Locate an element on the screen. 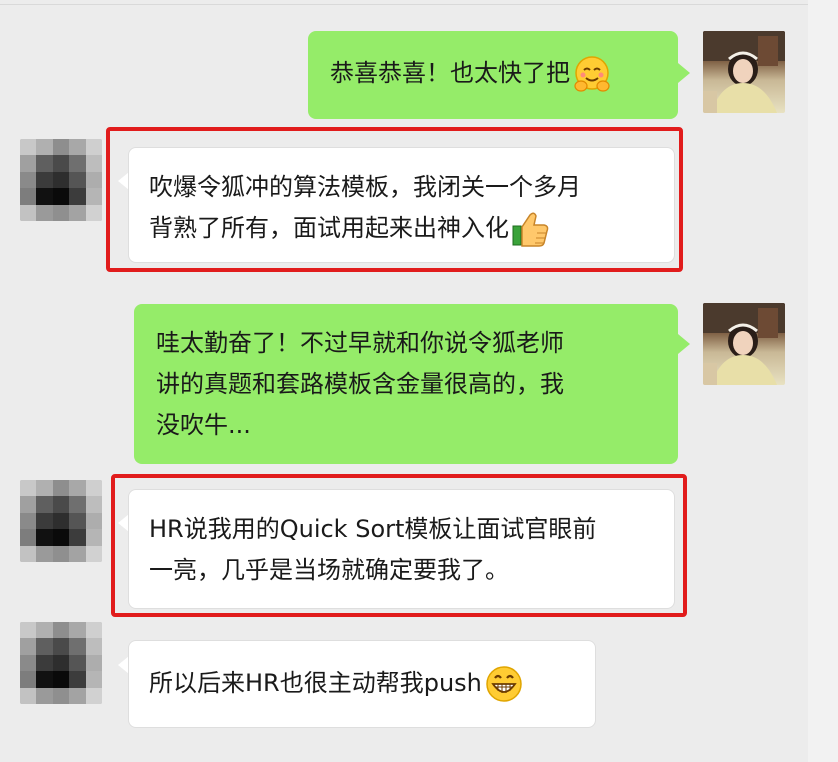 The image size is (838, 762). message-line: 讲的真题和套路模板含金量很高的，我 is located at coordinates (360, 384).